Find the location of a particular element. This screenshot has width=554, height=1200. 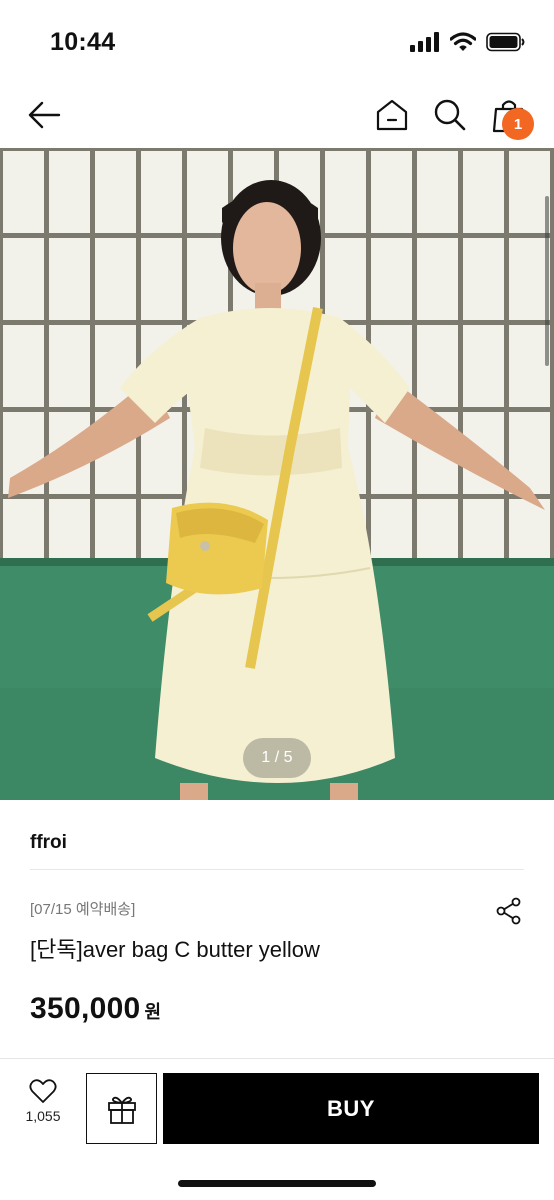

heart-icon is located at coordinates (43, 1091).